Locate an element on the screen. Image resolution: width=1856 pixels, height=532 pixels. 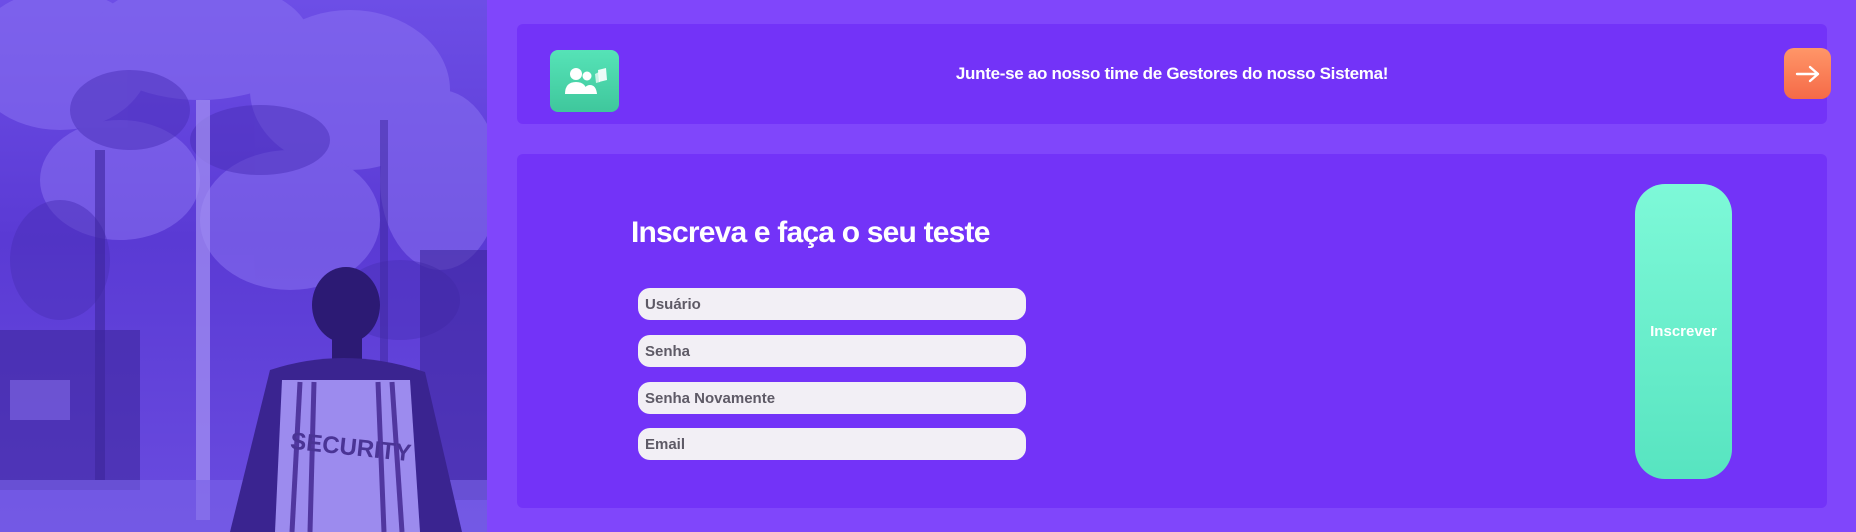
arrow-right-icon is located at coordinates (1807, 73).